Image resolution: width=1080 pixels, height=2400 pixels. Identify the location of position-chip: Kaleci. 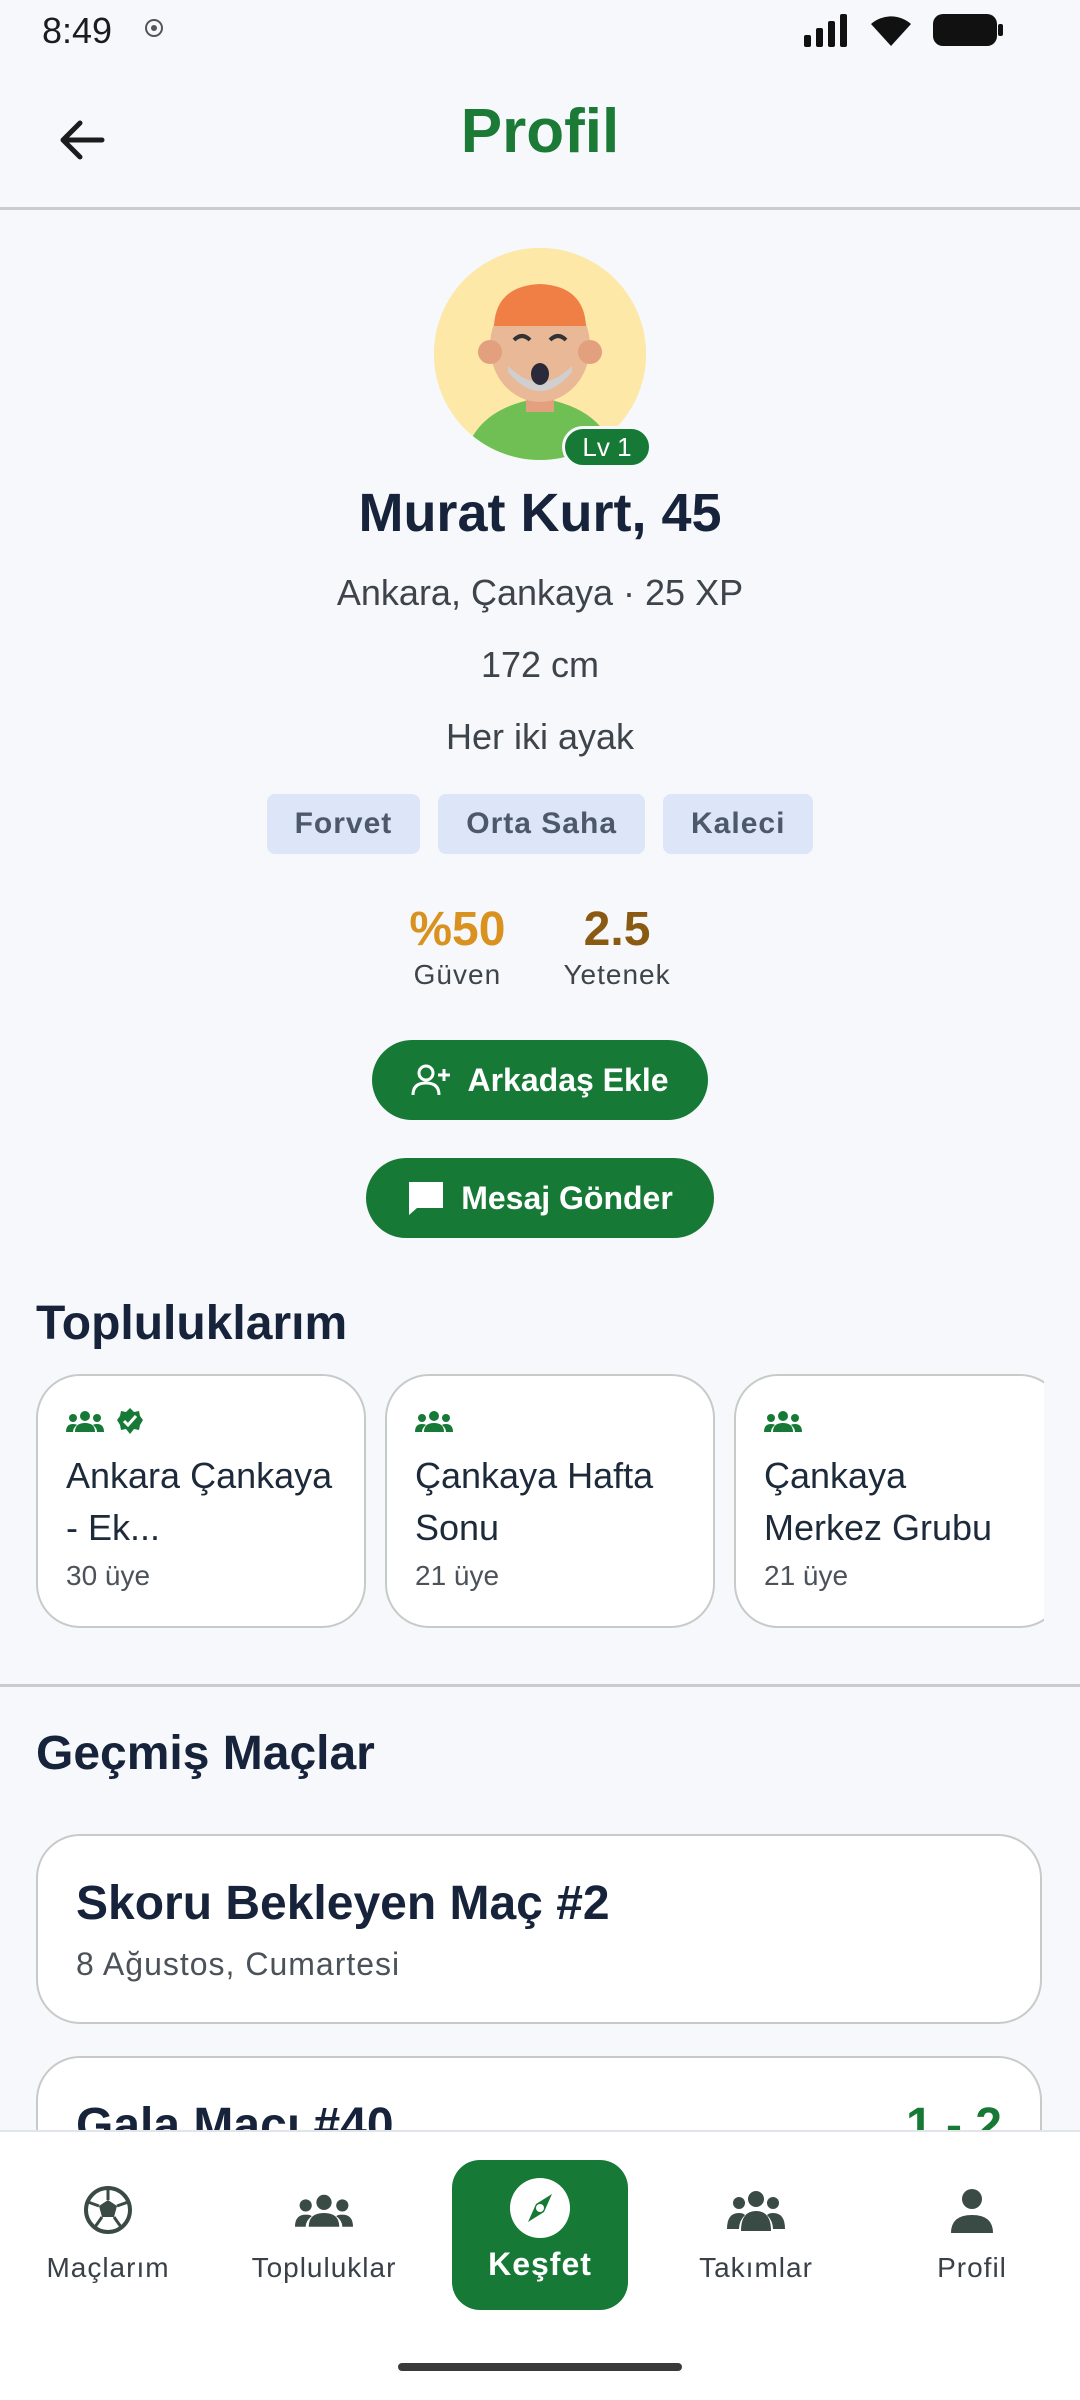
(738, 824).